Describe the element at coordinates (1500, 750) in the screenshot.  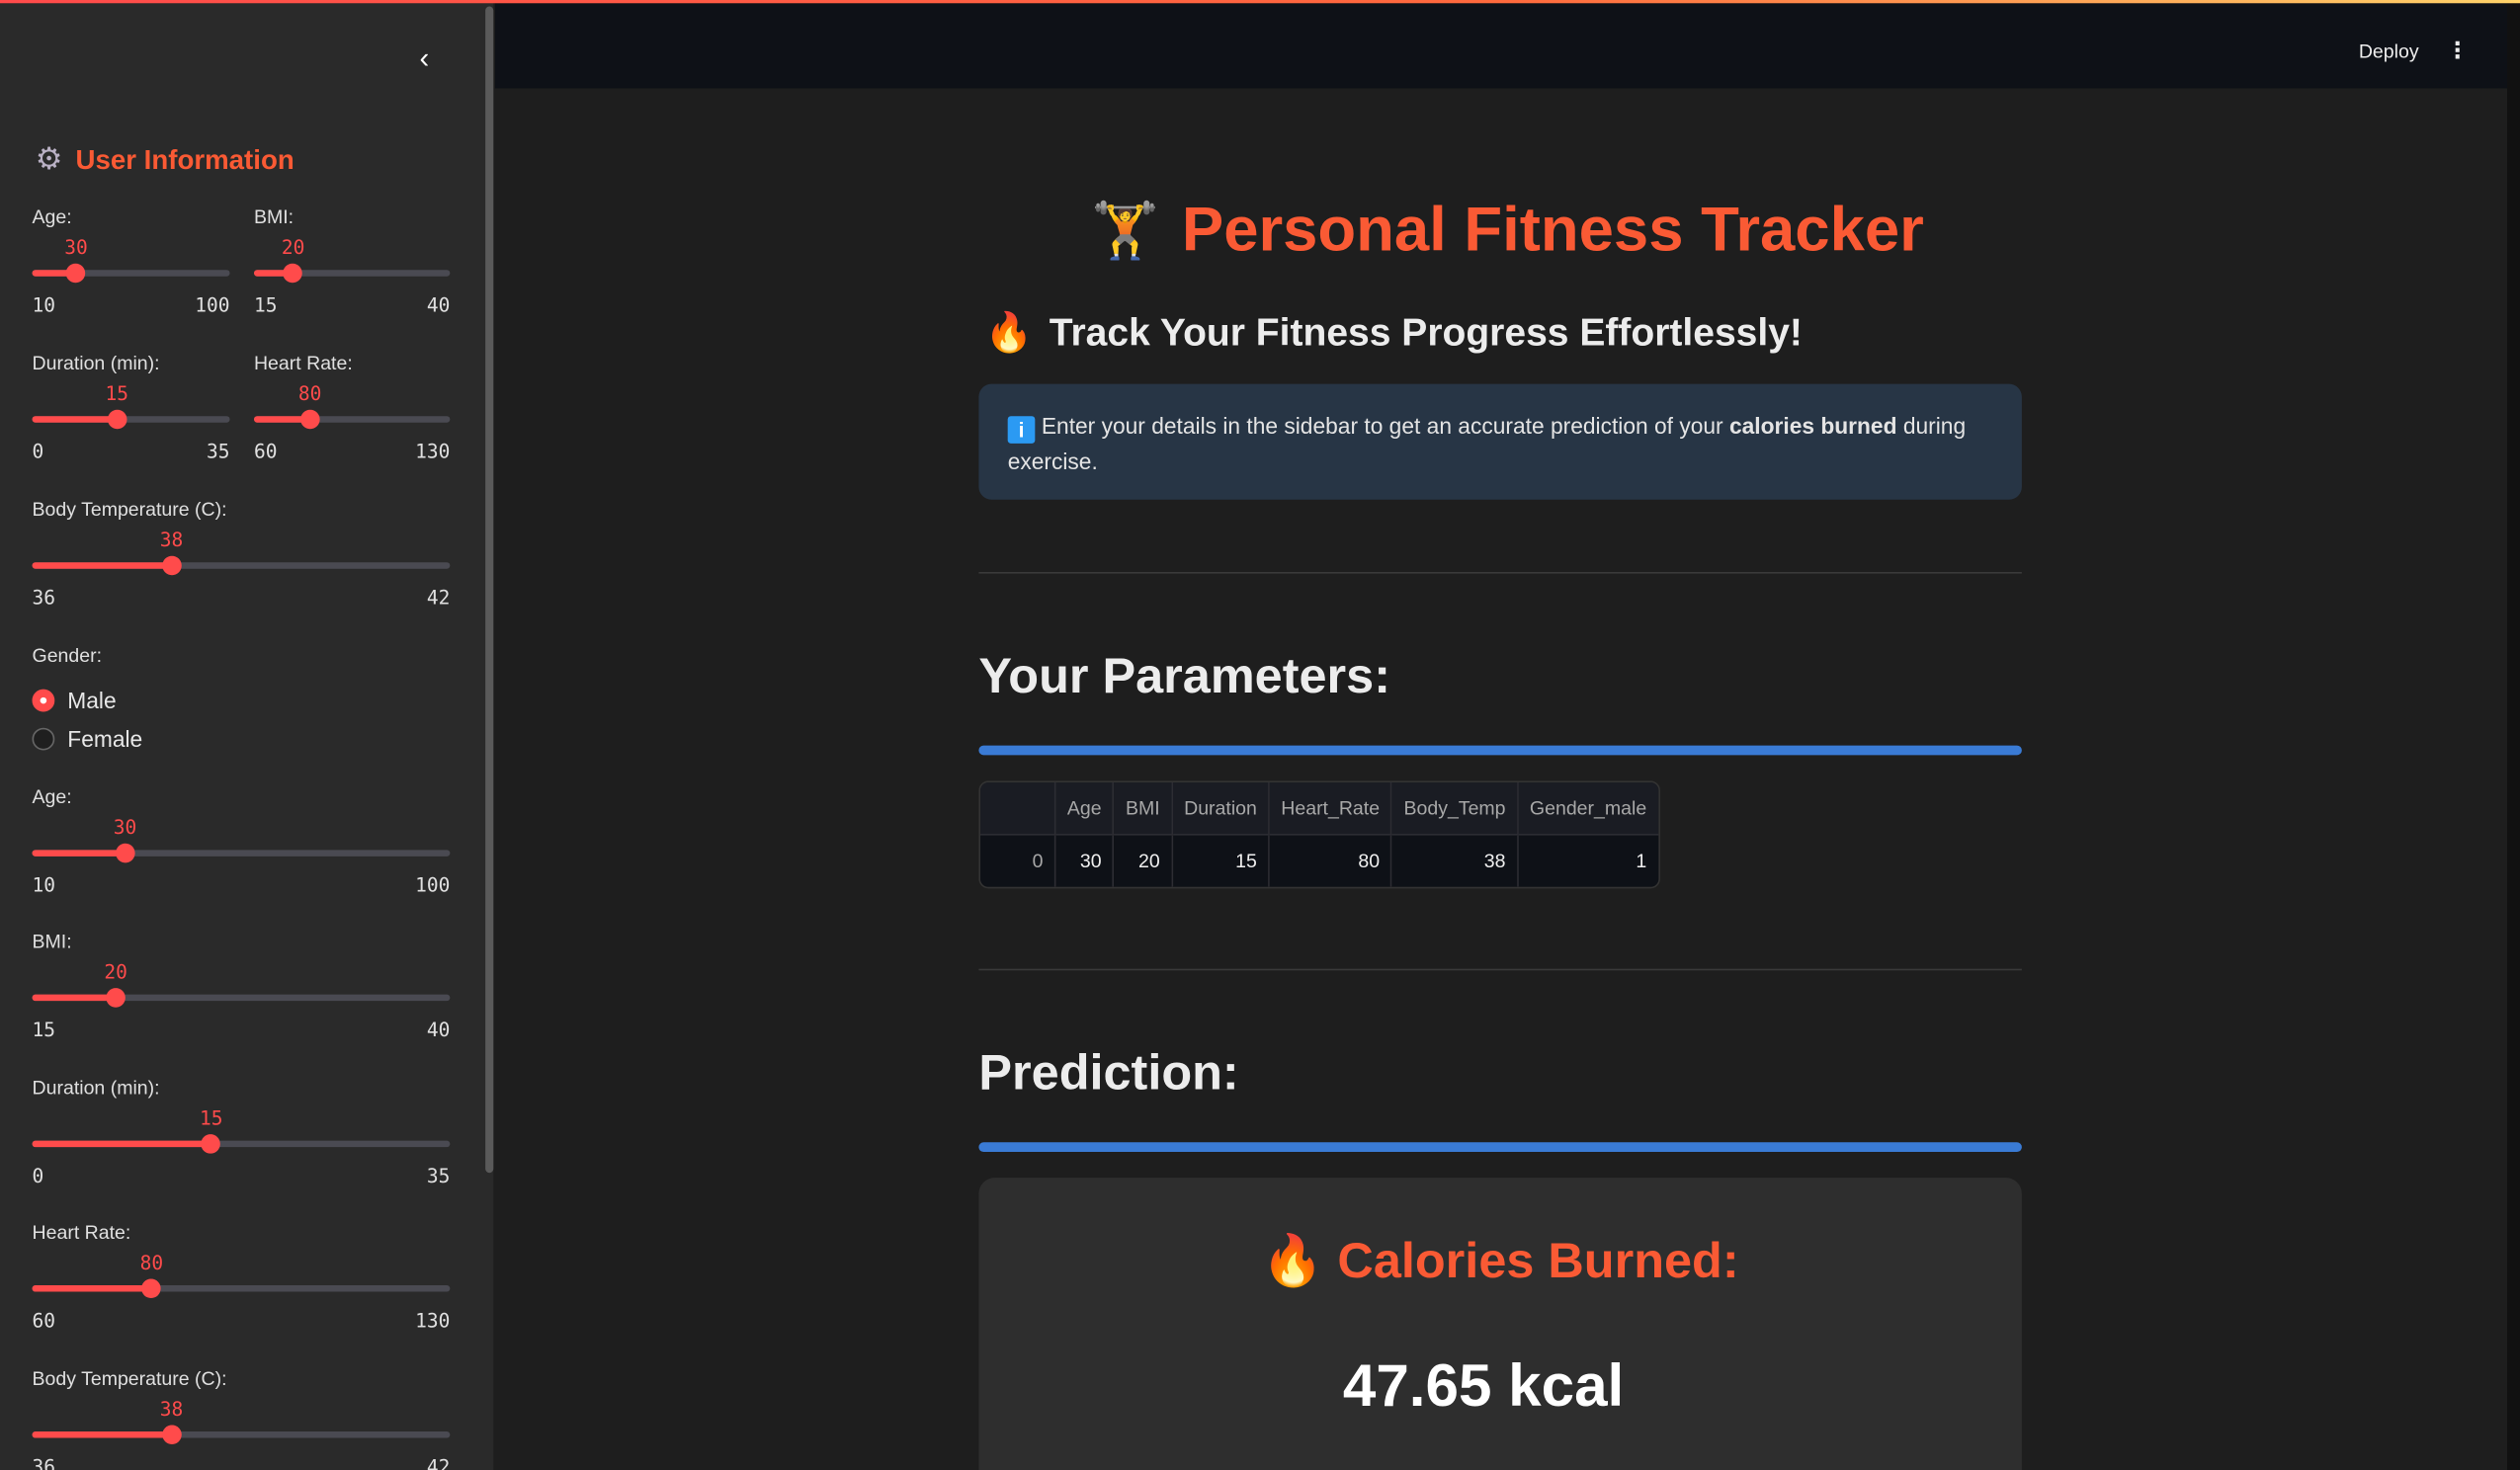
I see `parameters-bar` at that location.